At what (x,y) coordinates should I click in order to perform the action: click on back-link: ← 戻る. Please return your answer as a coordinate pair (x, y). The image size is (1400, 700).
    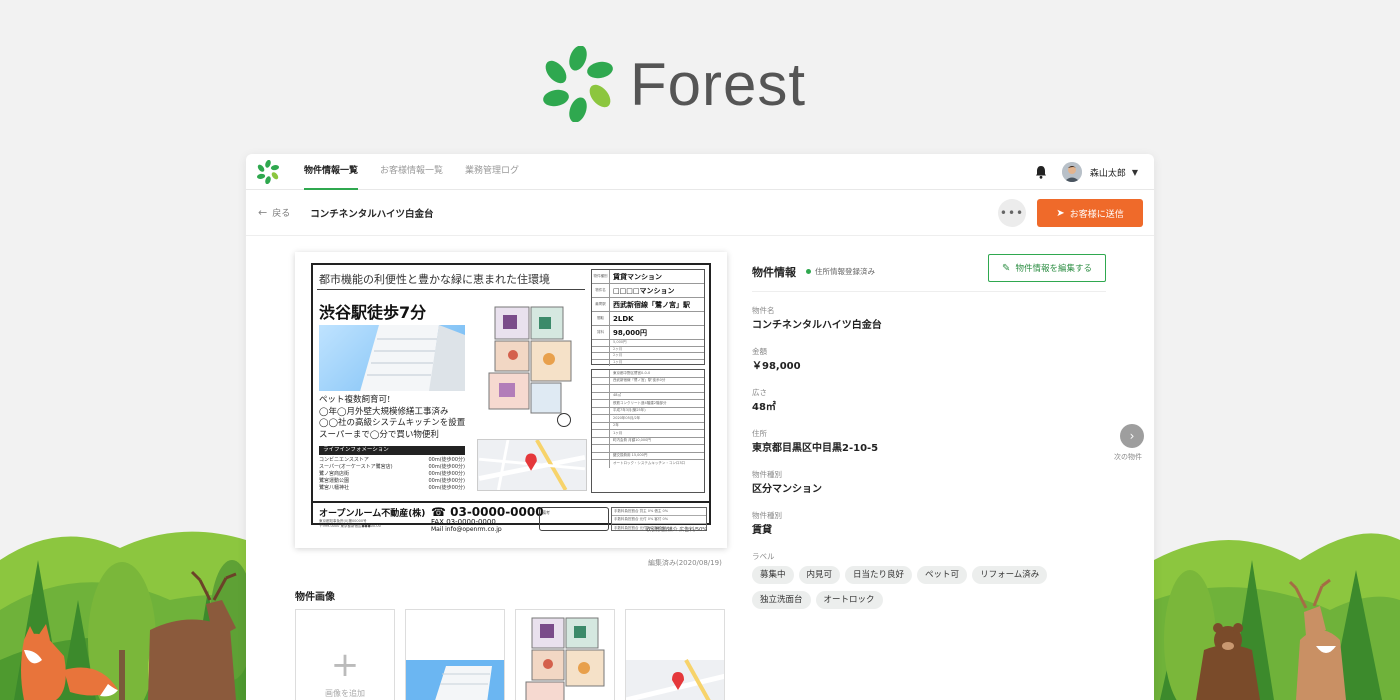
    Looking at the image, I should click on (274, 212).